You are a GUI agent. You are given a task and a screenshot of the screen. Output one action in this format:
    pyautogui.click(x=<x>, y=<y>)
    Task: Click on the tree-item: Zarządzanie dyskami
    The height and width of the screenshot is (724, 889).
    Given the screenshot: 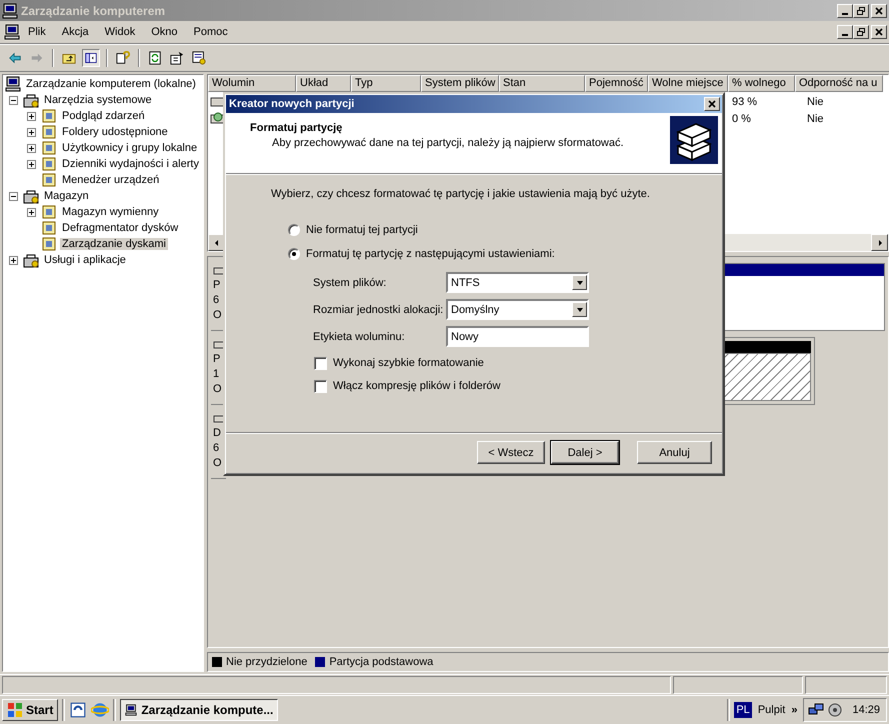 What is the action you would take?
    pyautogui.click(x=114, y=244)
    